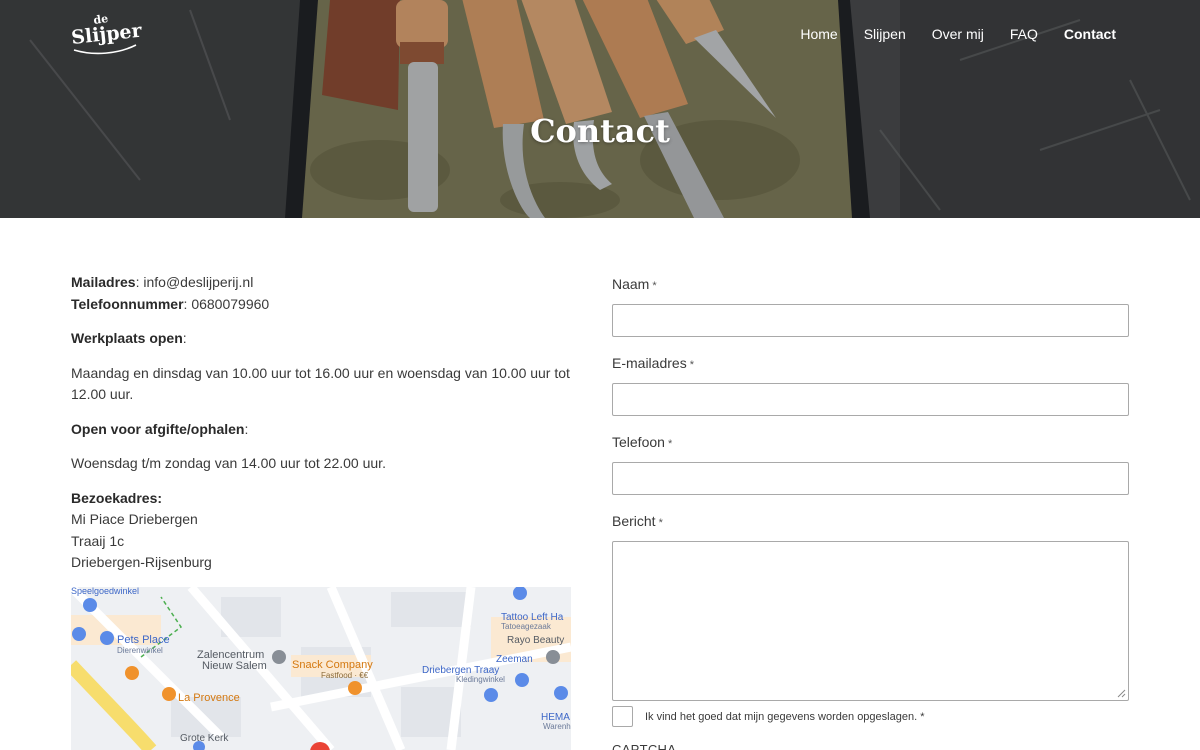  Describe the element at coordinates (557, 726) in the screenshot. I see `map-label: Warenh` at that location.